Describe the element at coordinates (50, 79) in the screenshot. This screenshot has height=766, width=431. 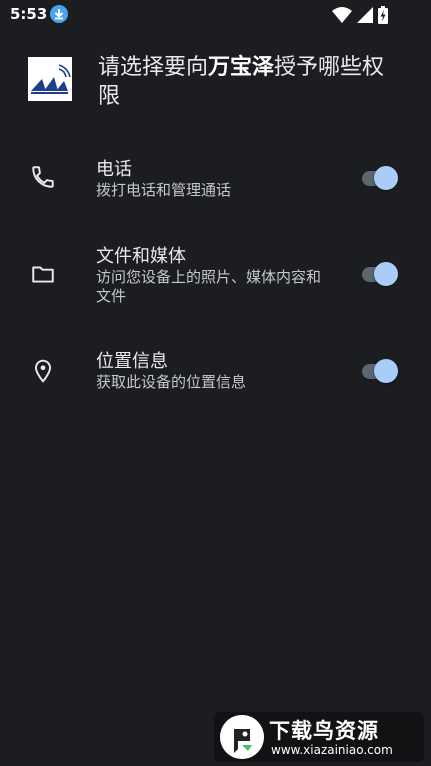
I see `app-logo-icon` at that location.